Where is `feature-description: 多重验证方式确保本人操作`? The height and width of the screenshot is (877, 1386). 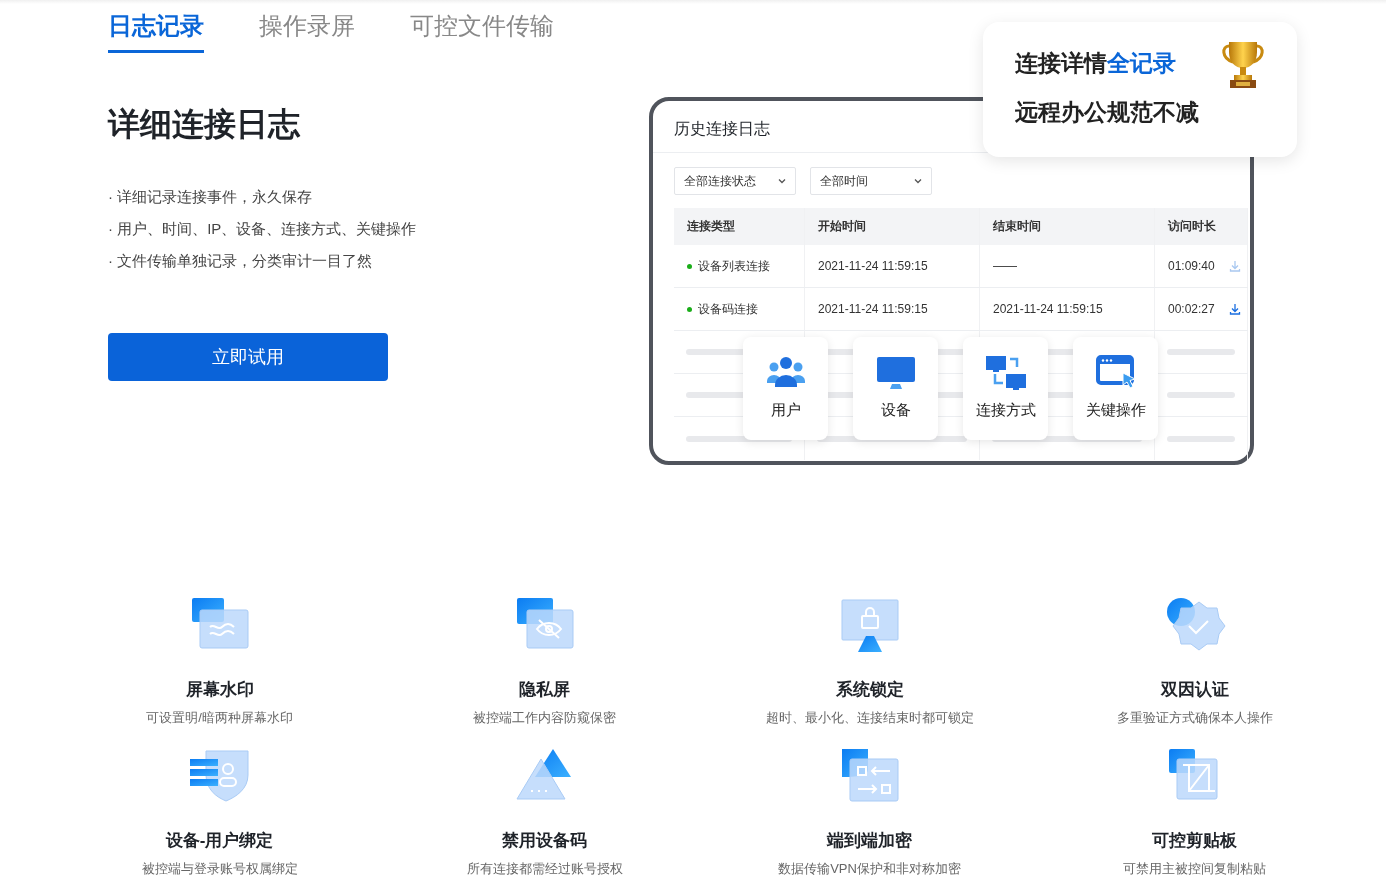 feature-description: 多重验证方式确保本人操作 is located at coordinates (1194, 718).